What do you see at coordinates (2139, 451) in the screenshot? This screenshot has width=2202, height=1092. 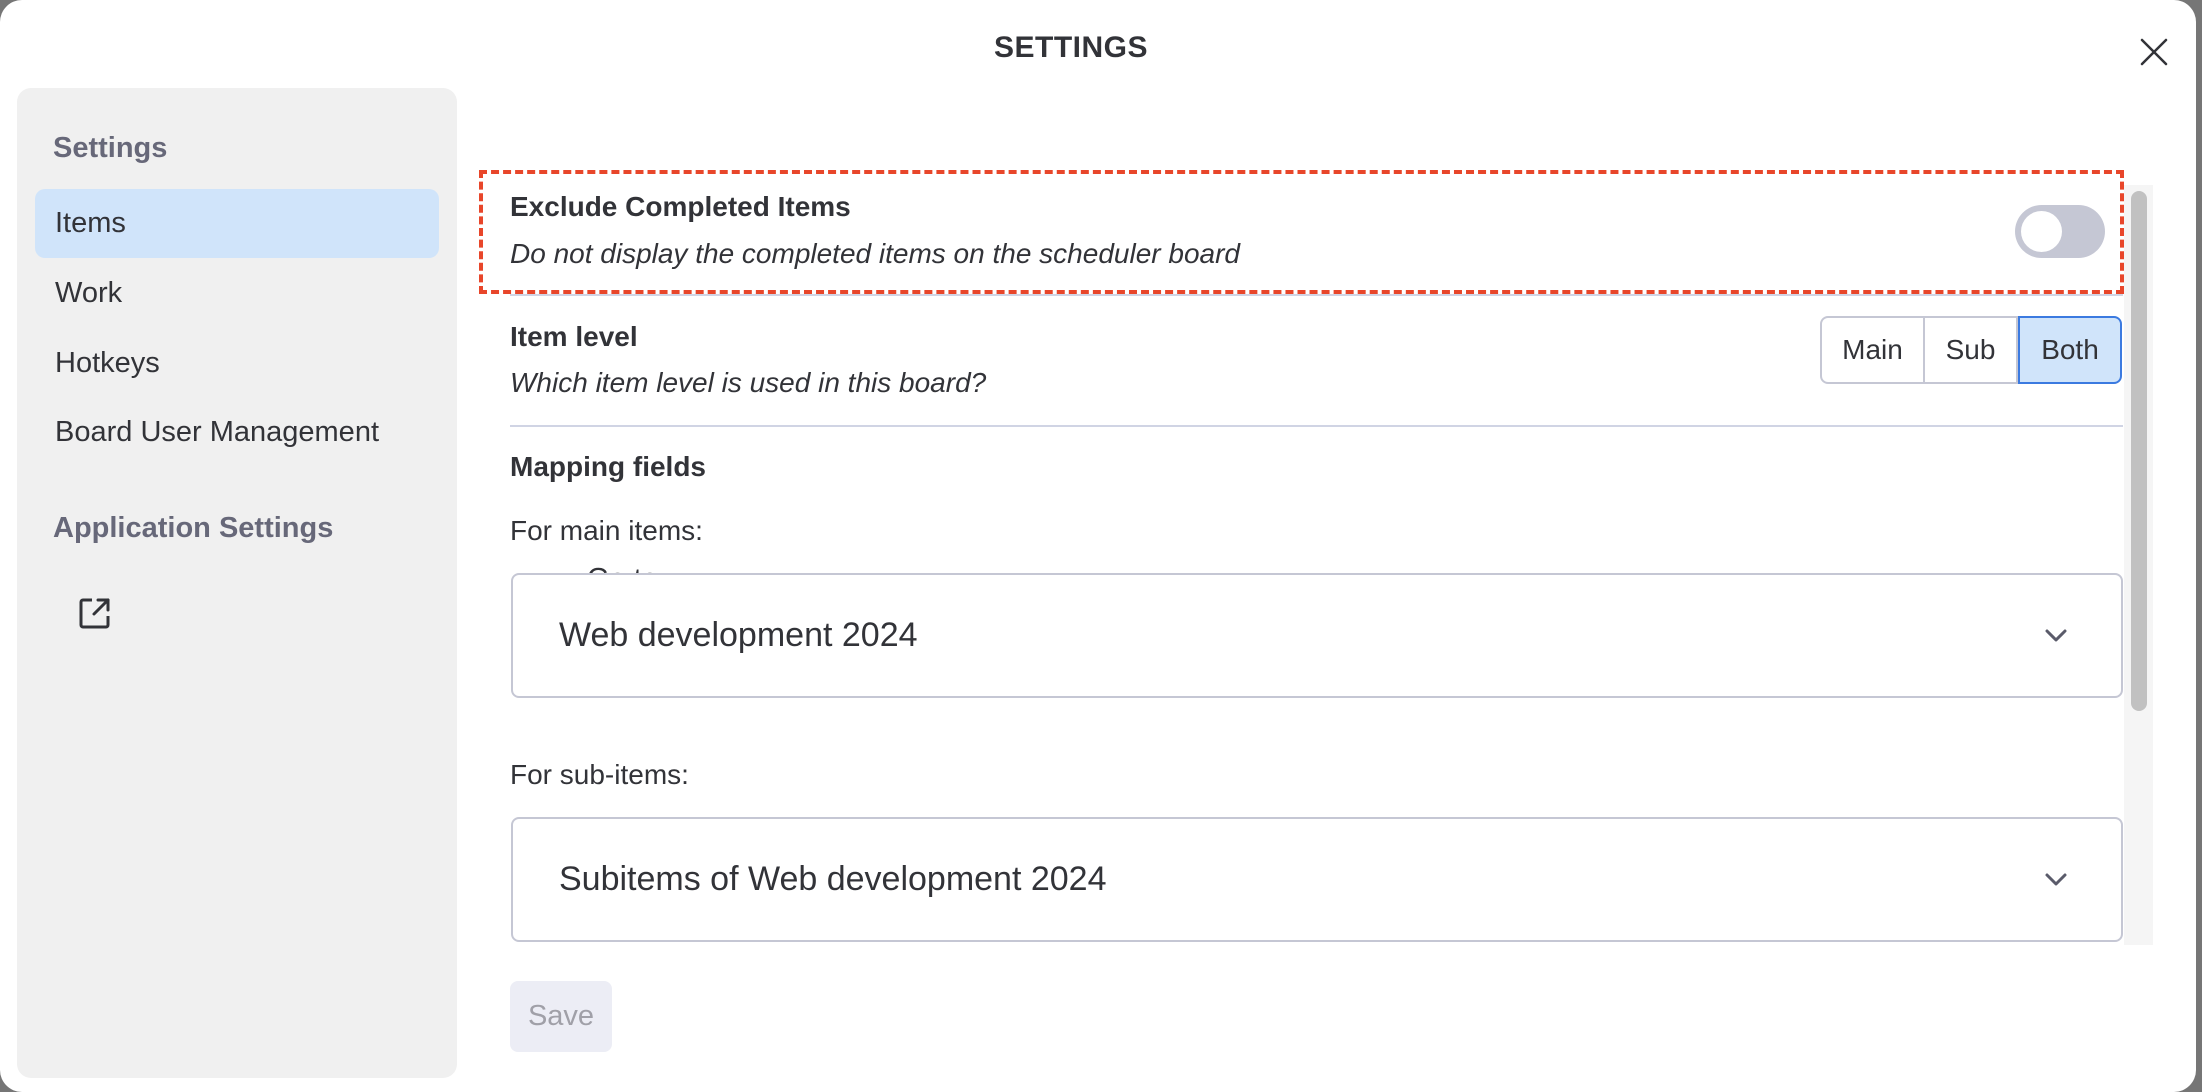 I see `scrollbar-thumb` at bounding box center [2139, 451].